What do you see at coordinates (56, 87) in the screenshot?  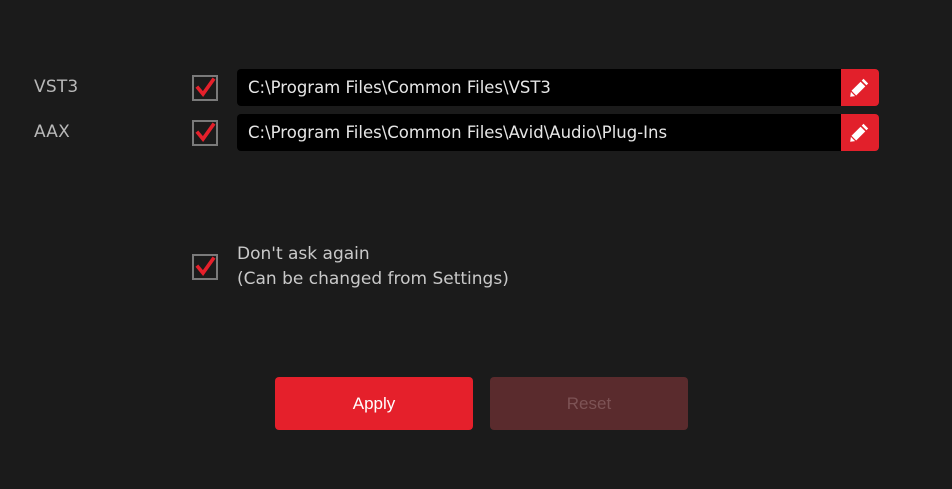 I see `format-label-vst3: VST3` at bounding box center [56, 87].